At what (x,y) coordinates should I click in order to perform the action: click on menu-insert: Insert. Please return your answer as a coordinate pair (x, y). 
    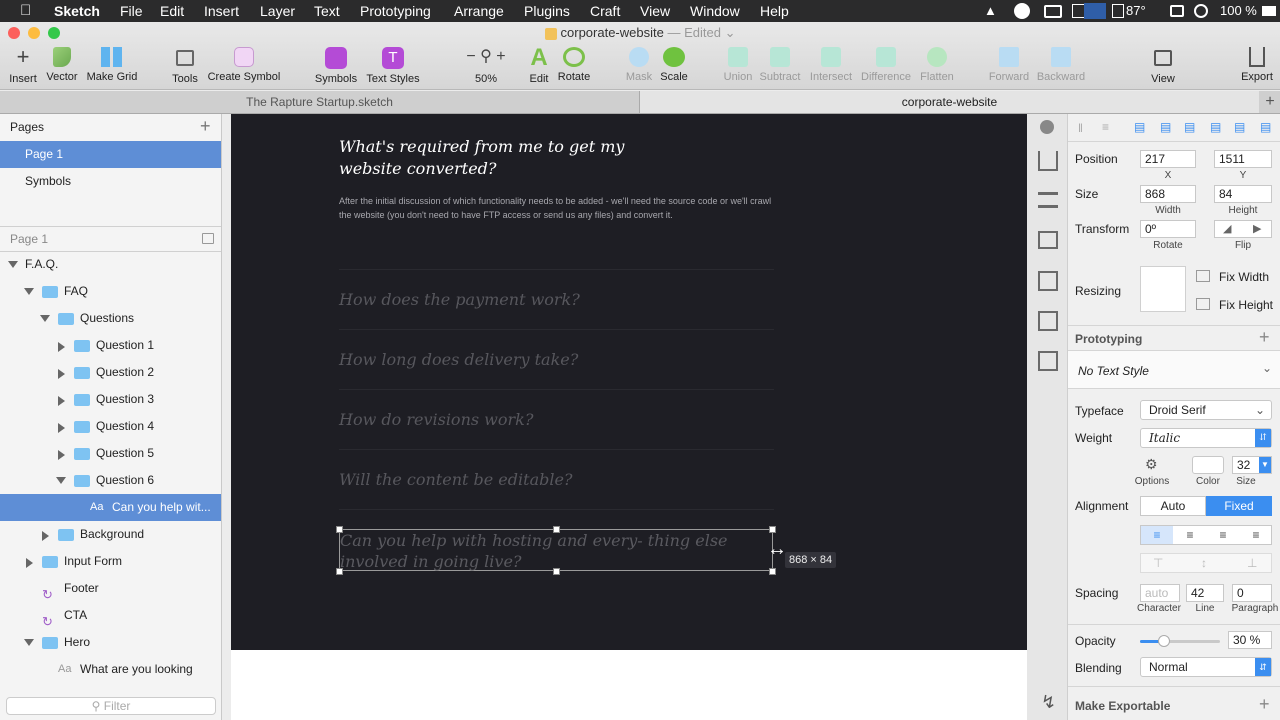
    Looking at the image, I should click on (221, 11).